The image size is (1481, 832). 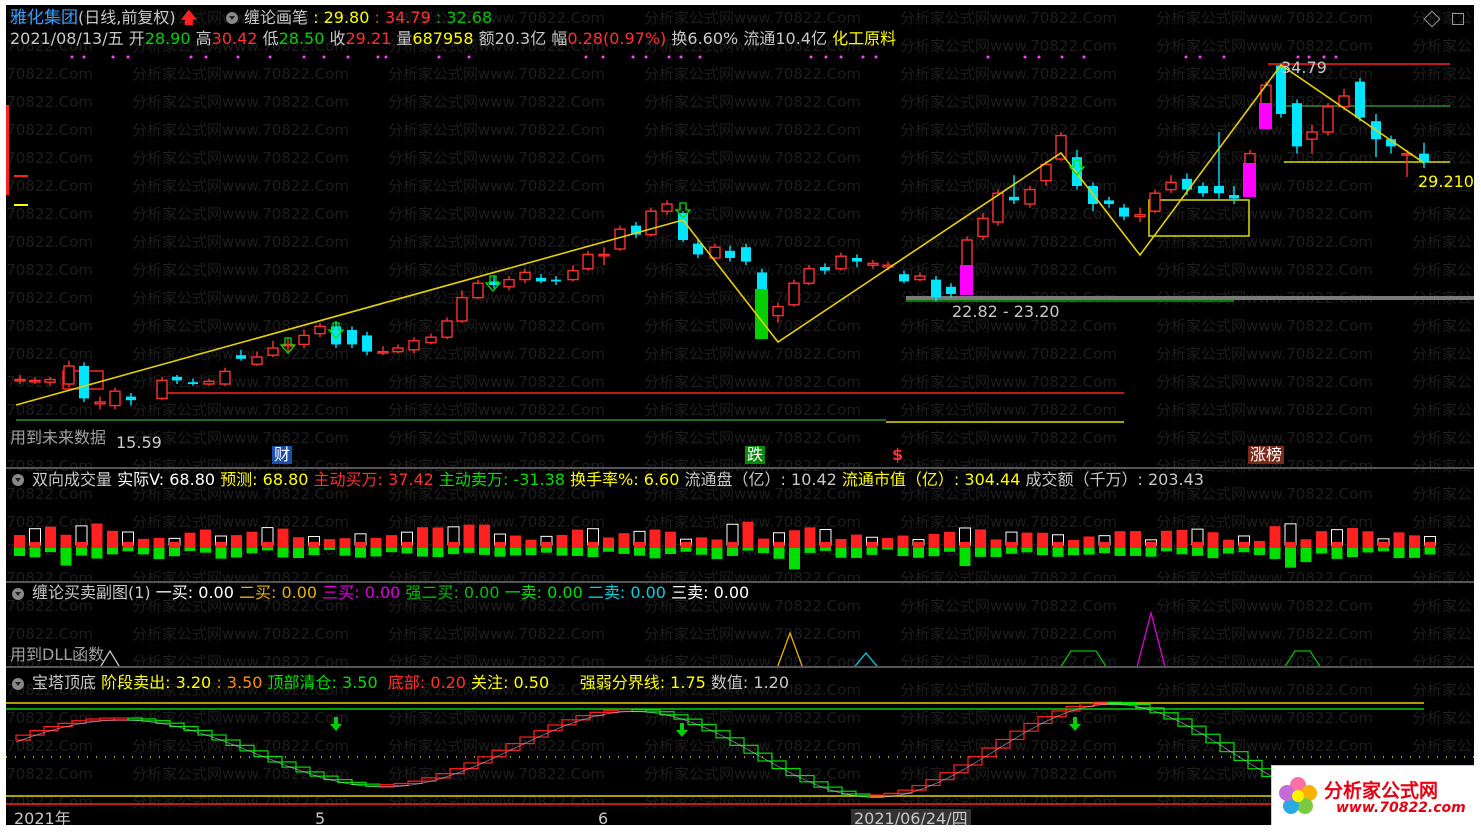 I want to click on volume-bar-sell, so click(x=1290, y=556).